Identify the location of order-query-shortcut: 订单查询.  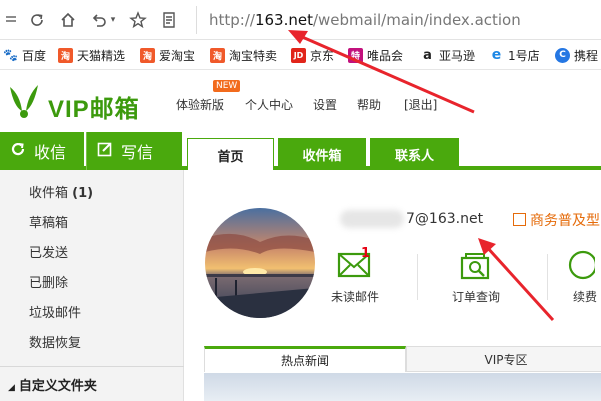
(476, 277).